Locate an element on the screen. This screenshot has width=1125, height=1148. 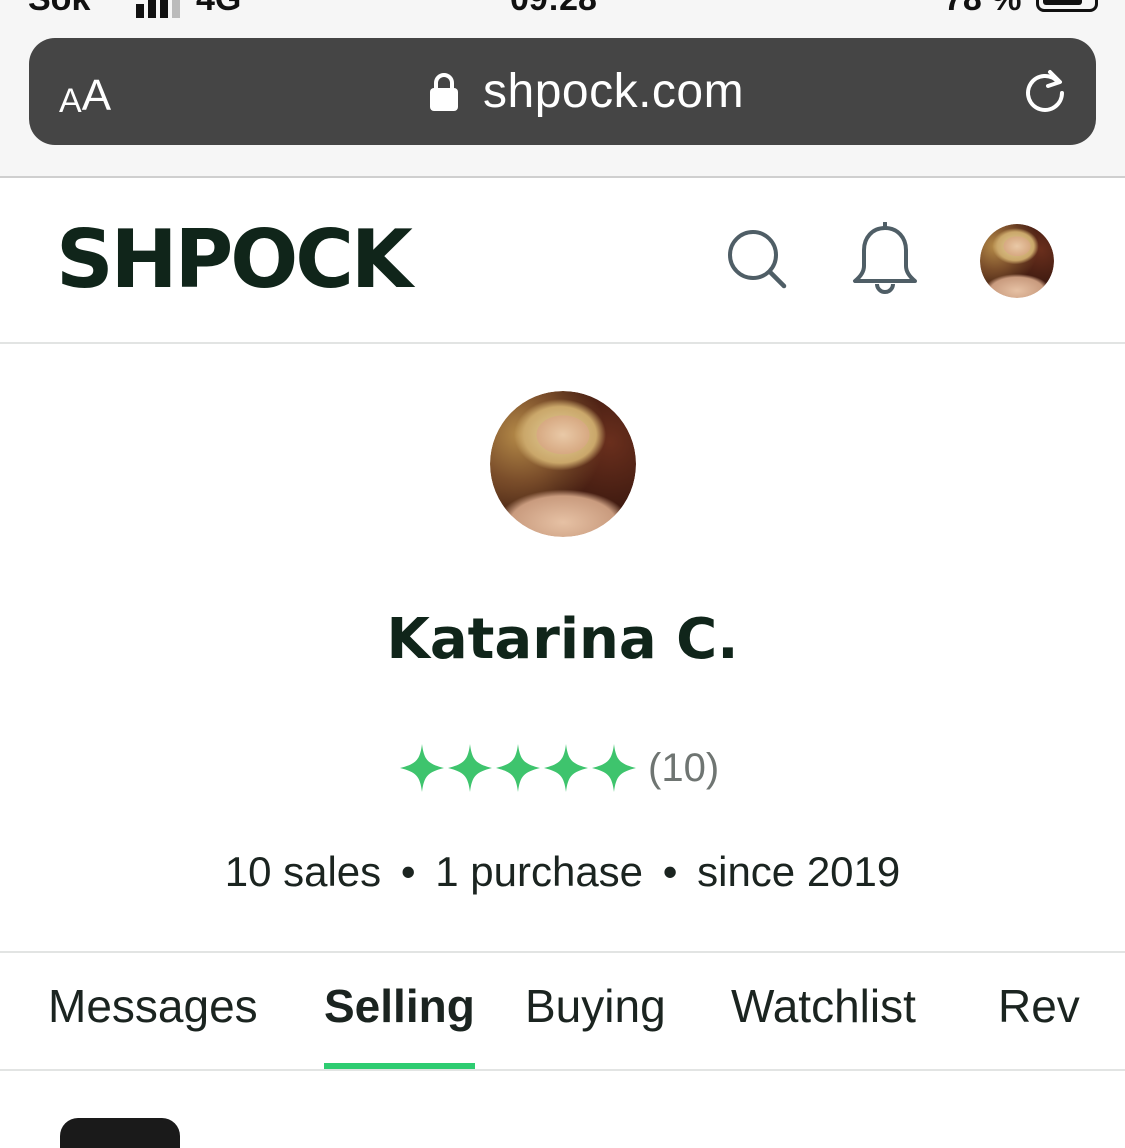
url-text: shpock.com is located at coordinates (614, 91).